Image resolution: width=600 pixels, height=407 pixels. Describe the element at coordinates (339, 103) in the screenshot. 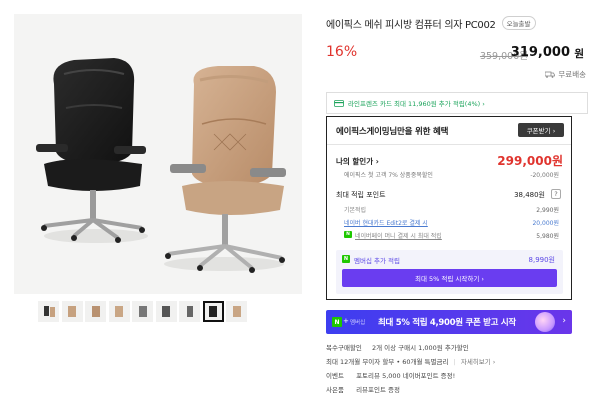

I see `card-icon` at that location.